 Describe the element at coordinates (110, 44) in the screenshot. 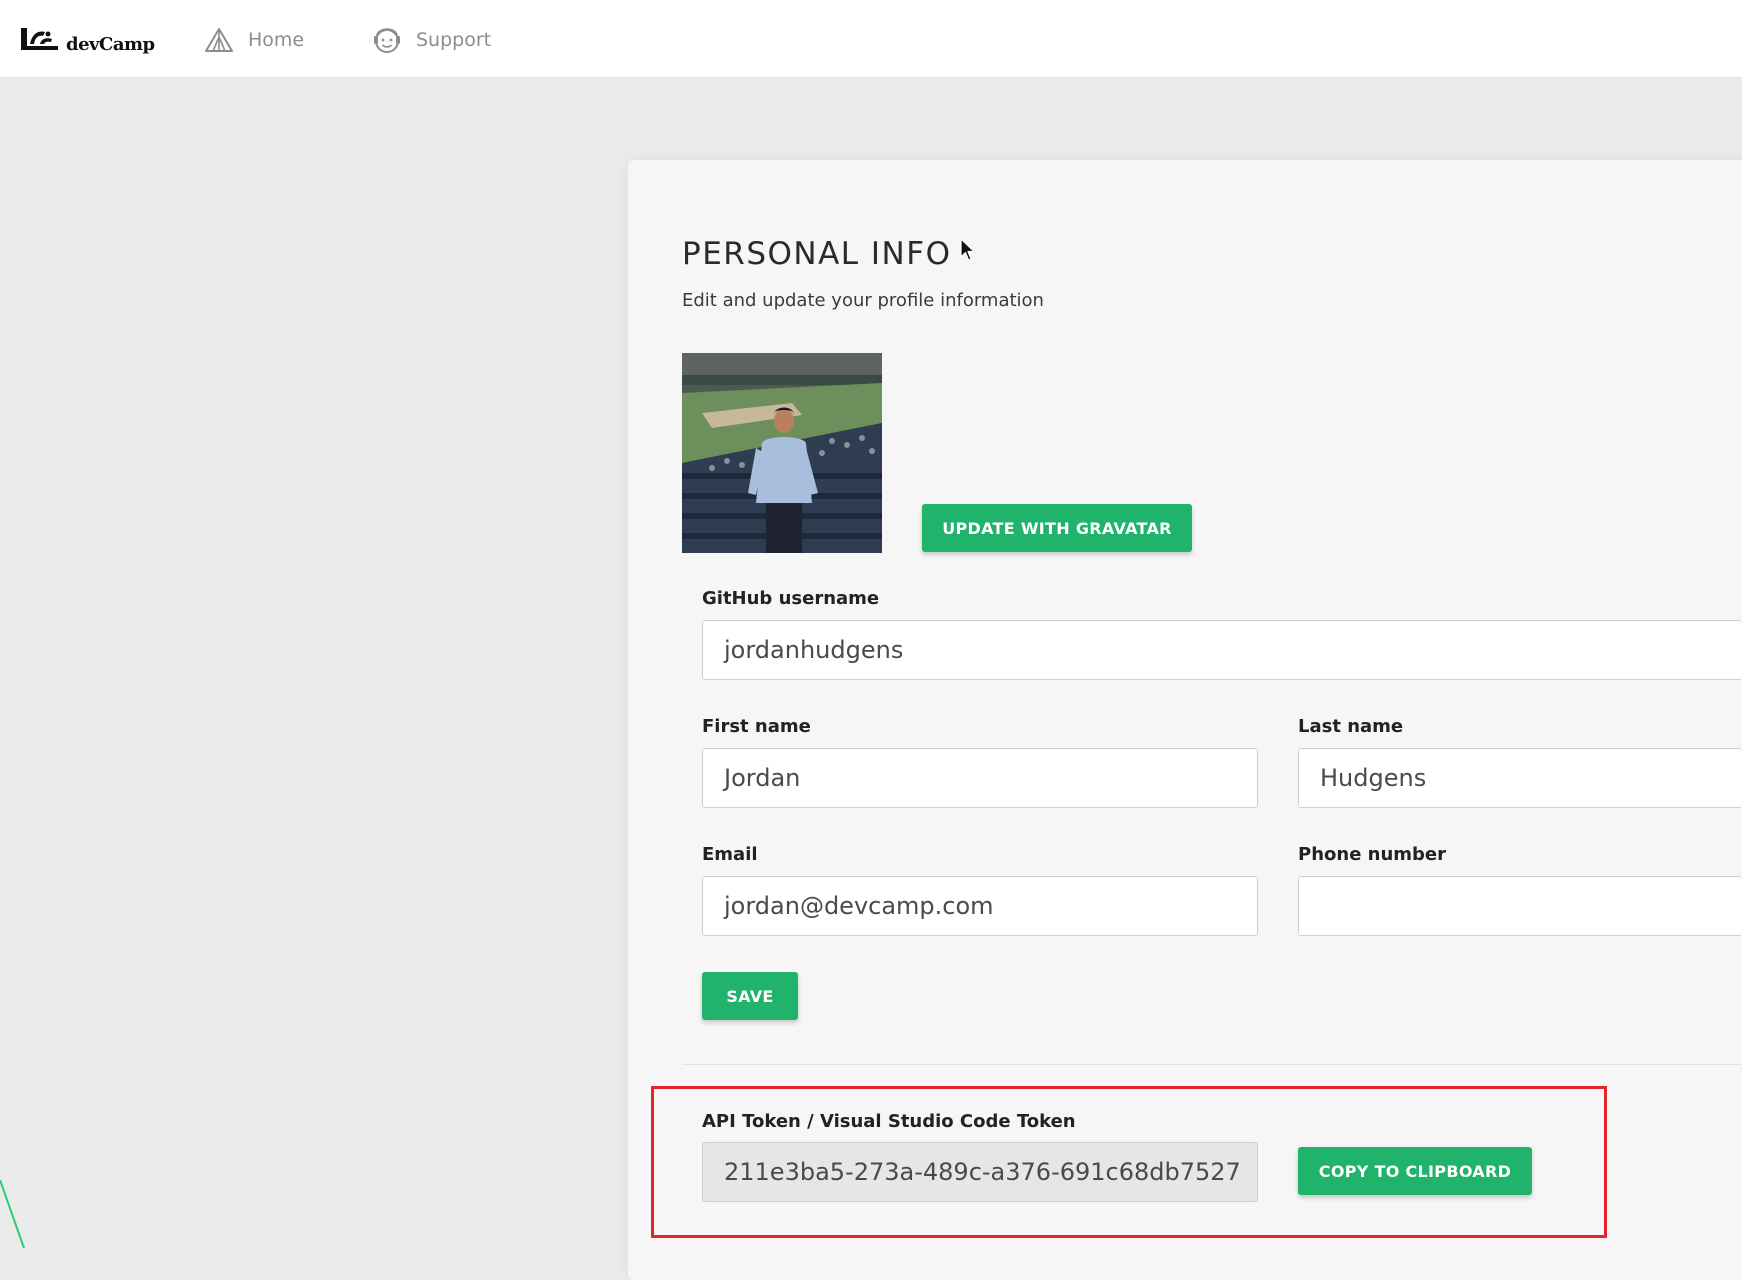

I see `brand-name: devCamp` at that location.